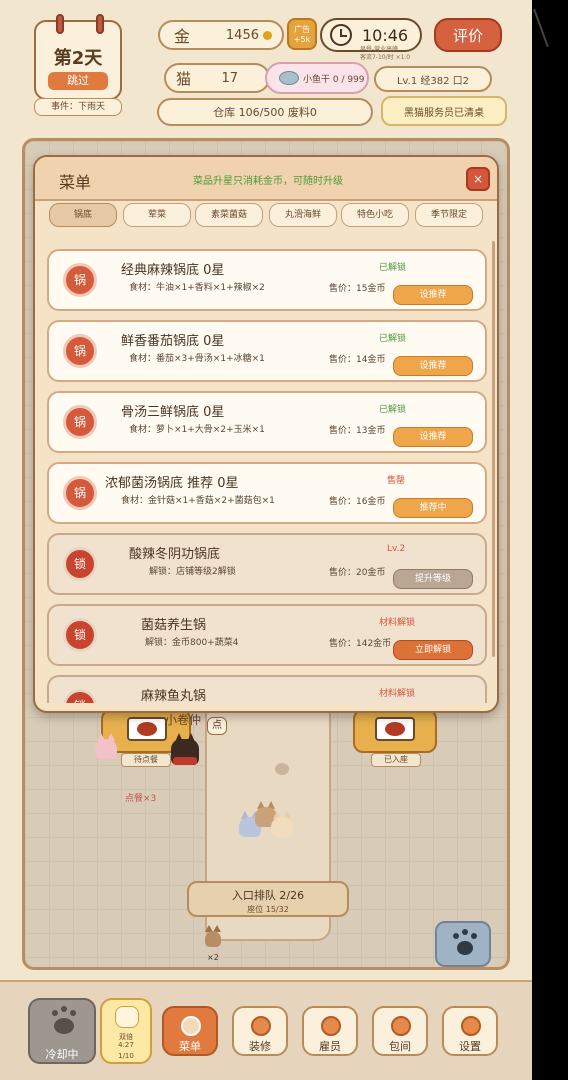  Describe the element at coordinates (433, 79) in the screenshot. I see `level-display: Lv.1 经382 口2` at that location.